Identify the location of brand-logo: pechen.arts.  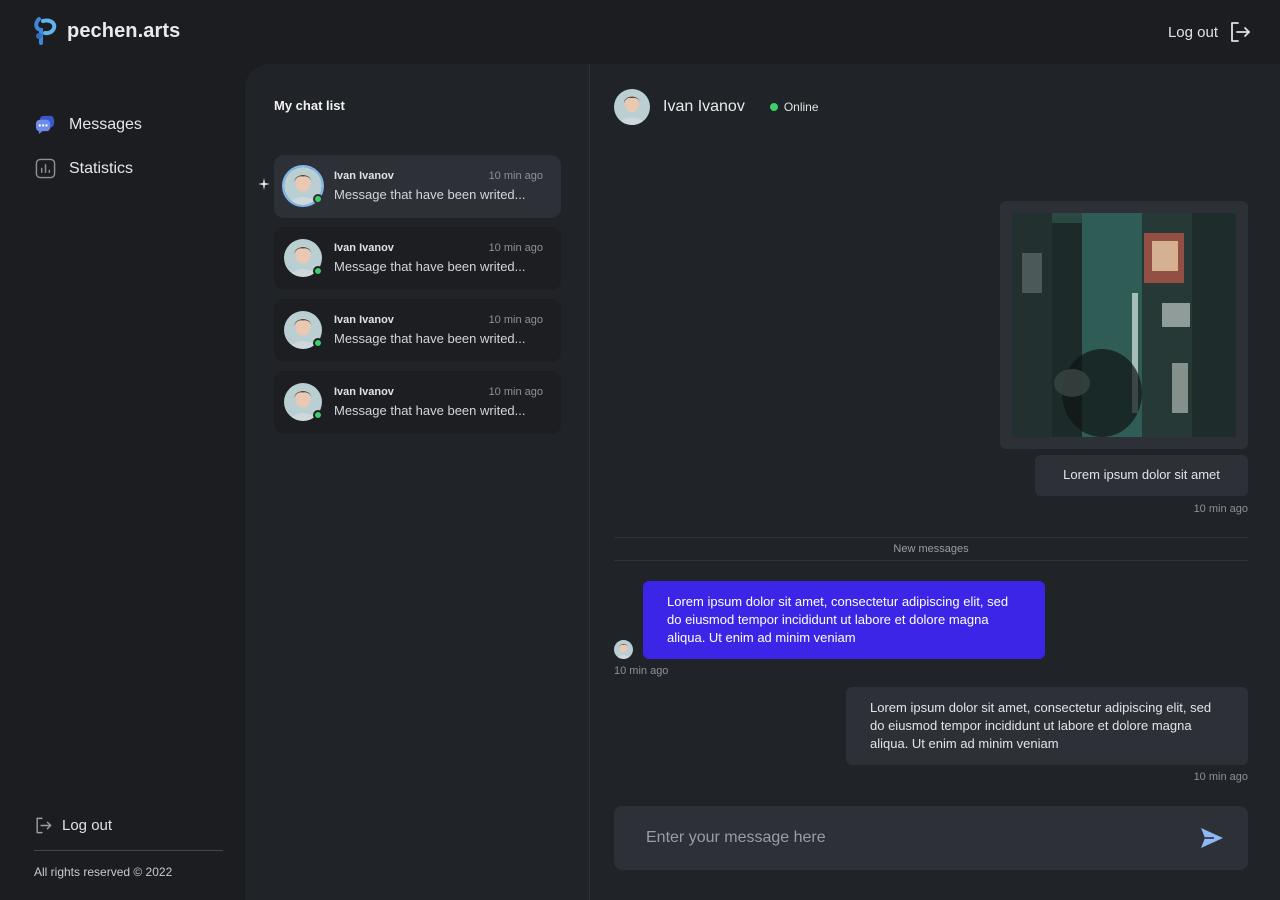
(106, 31).